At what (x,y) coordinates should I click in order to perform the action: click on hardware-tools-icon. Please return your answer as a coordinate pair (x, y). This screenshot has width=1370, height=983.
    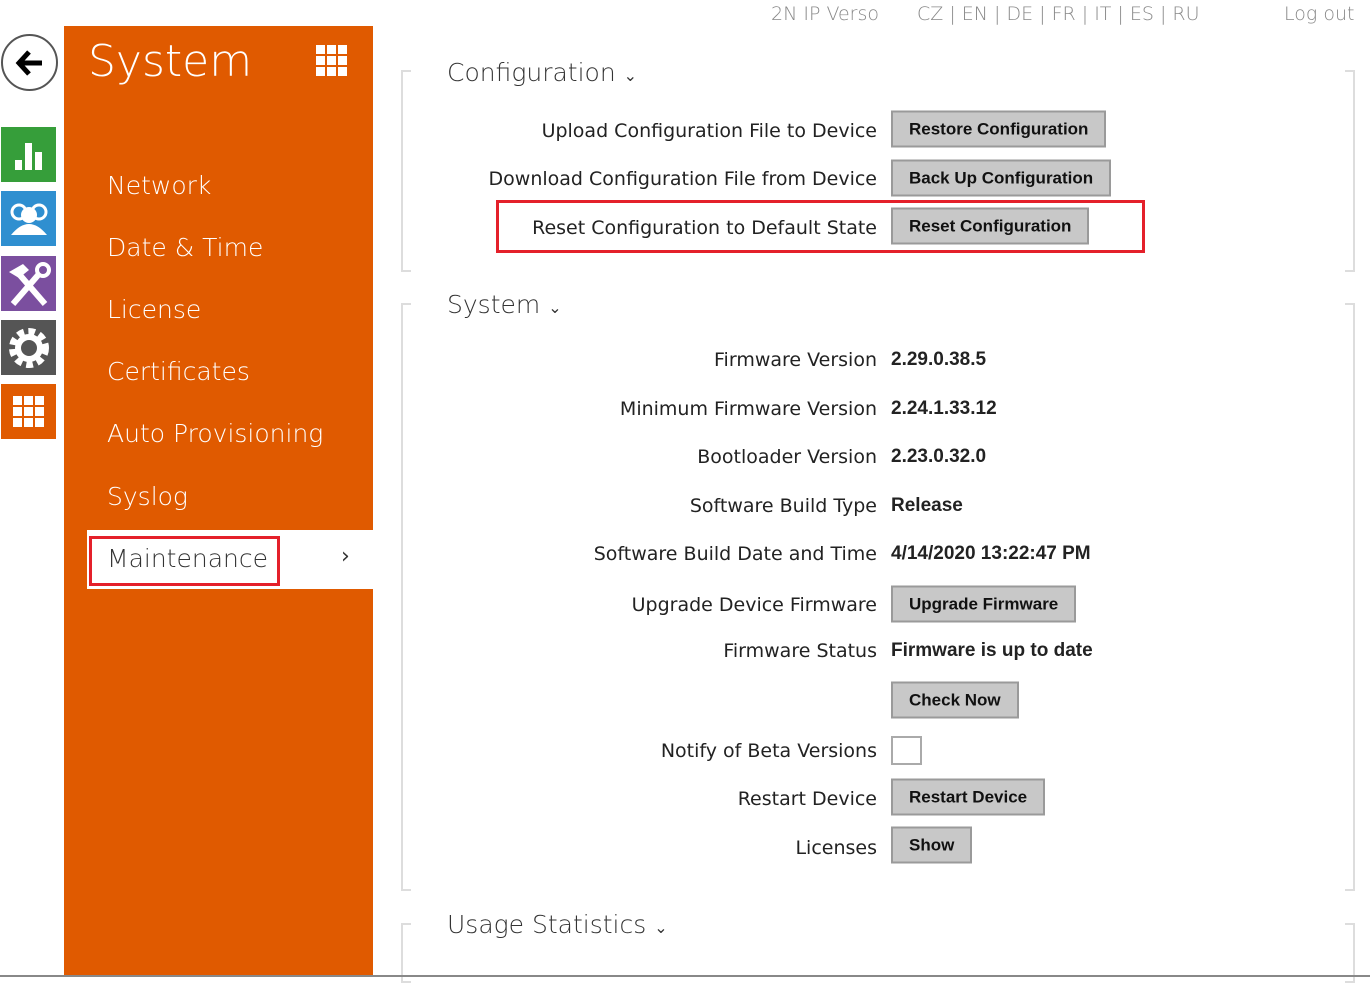
    Looking at the image, I should click on (29, 283).